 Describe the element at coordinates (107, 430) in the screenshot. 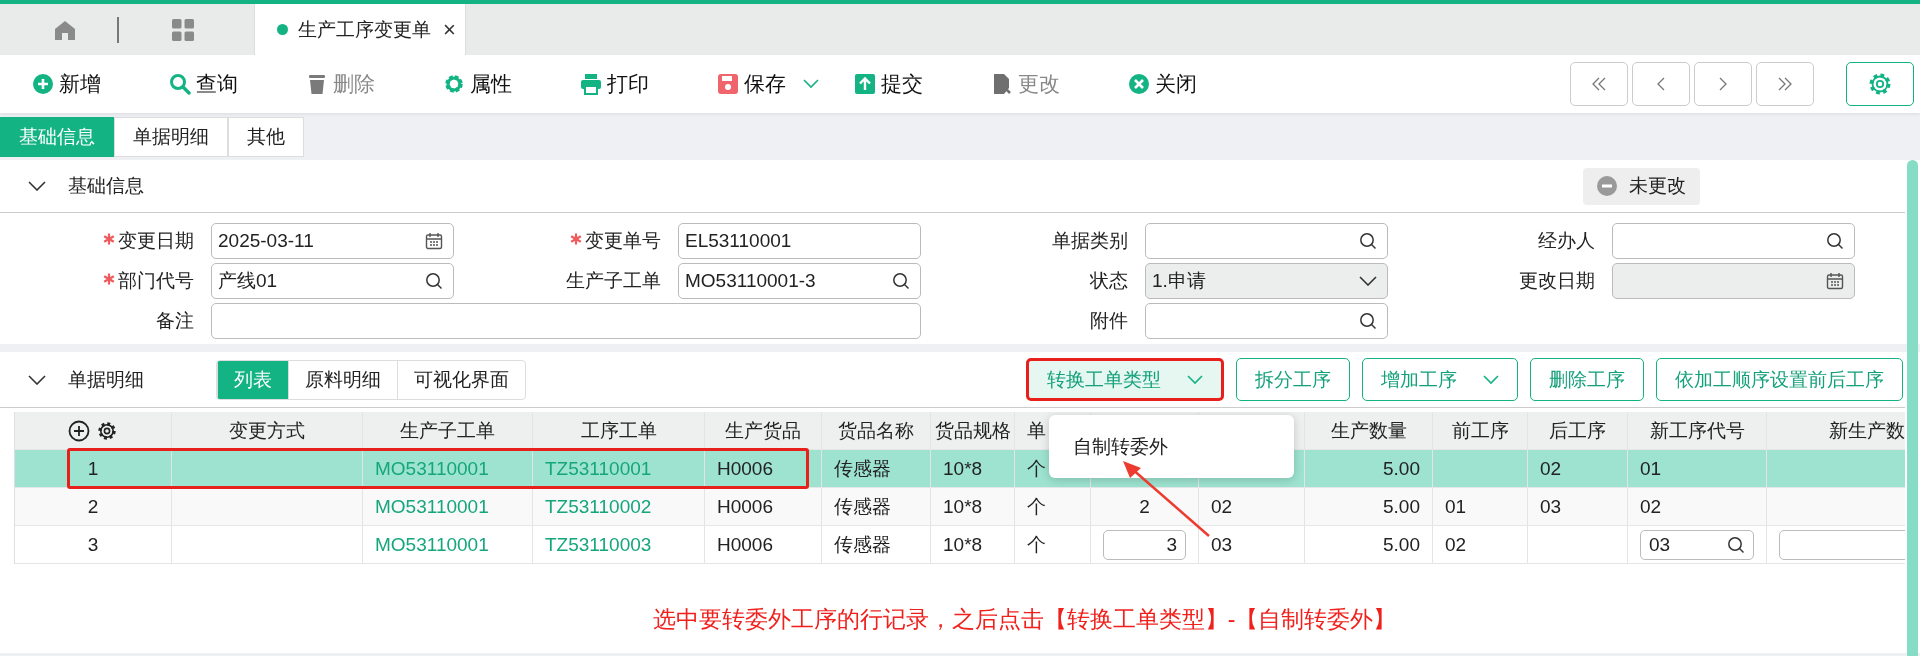

I see `settings-icon` at that location.